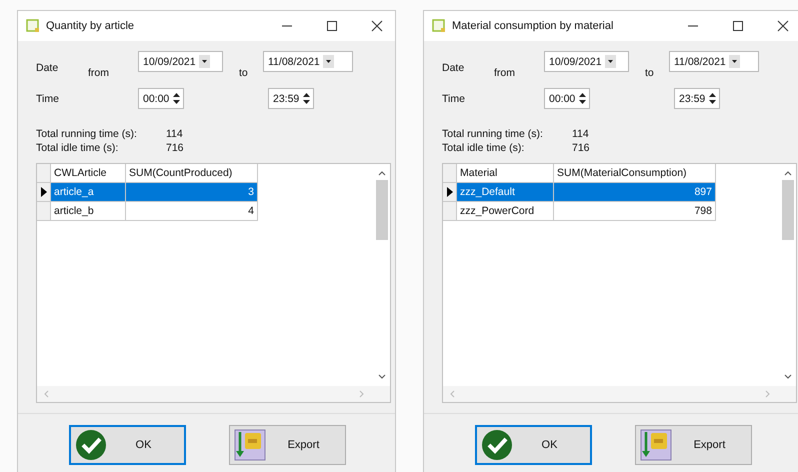 The image size is (798, 472). What do you see at coordinates (88, 192) in the screenshot?
I see `table-cell: article_a` at bounding box center [88, 192].